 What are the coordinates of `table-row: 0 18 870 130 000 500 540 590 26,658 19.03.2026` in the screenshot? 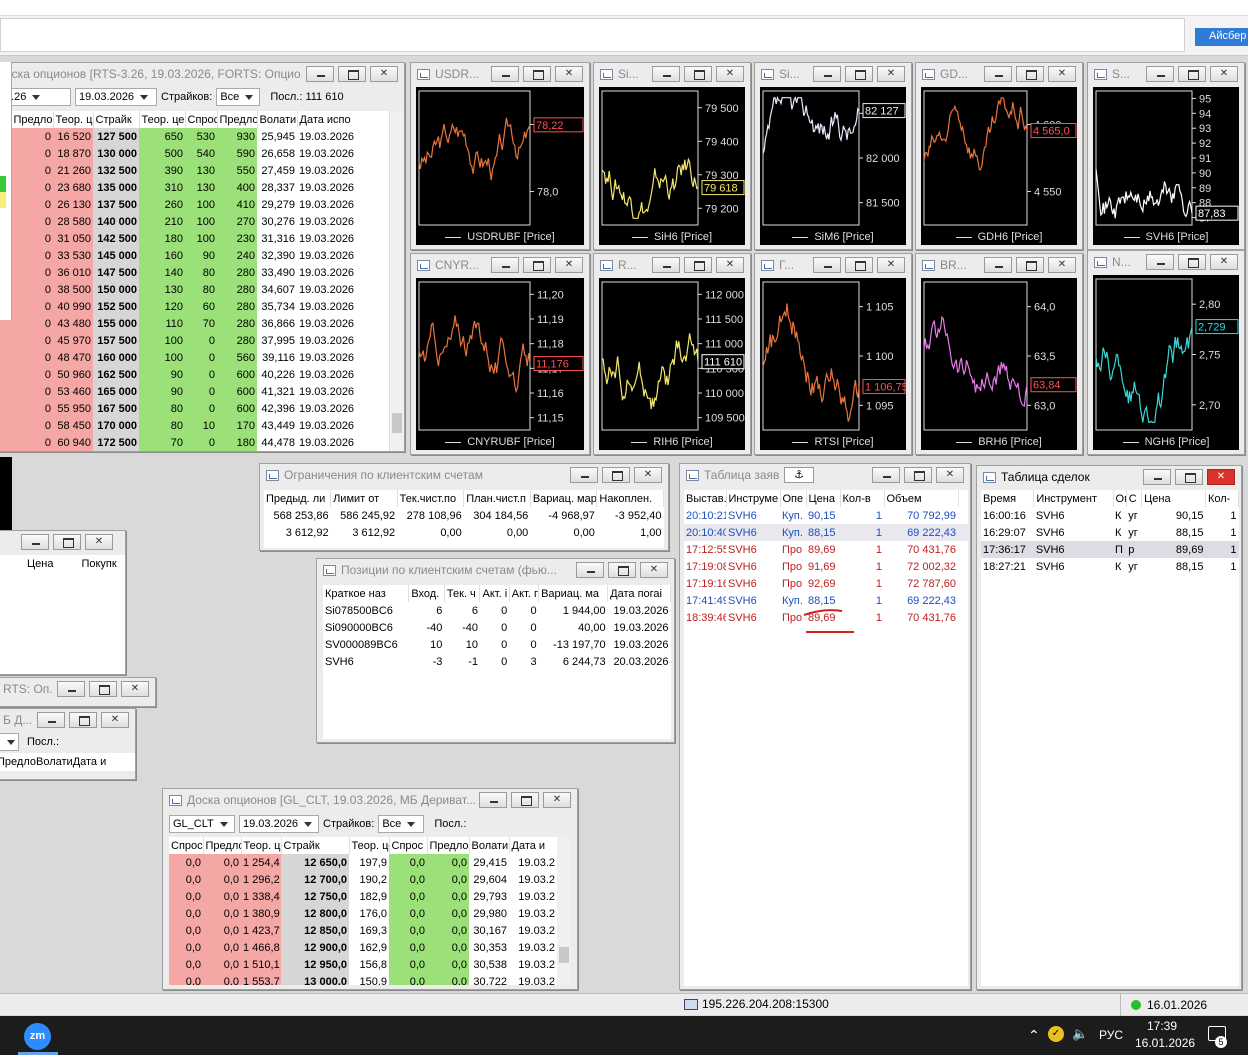 It's located at (194, 153).